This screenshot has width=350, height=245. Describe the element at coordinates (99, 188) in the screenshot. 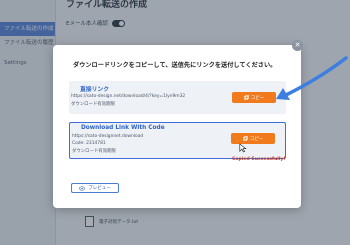

I see `preview-button-label: プレビュー` at that location.